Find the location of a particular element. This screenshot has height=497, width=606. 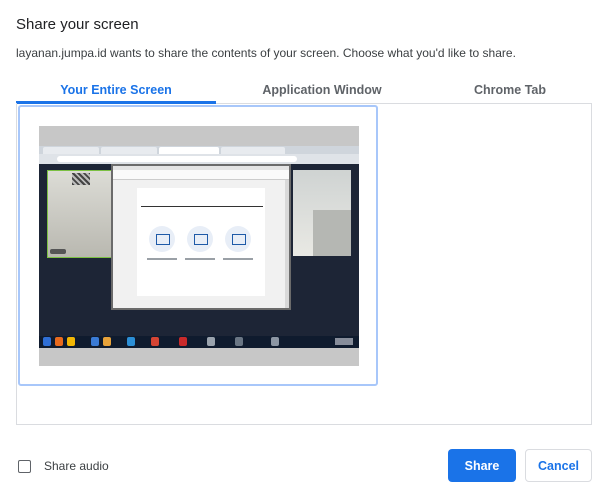

share-audio-checkbox is located at coordinates (24, 466).